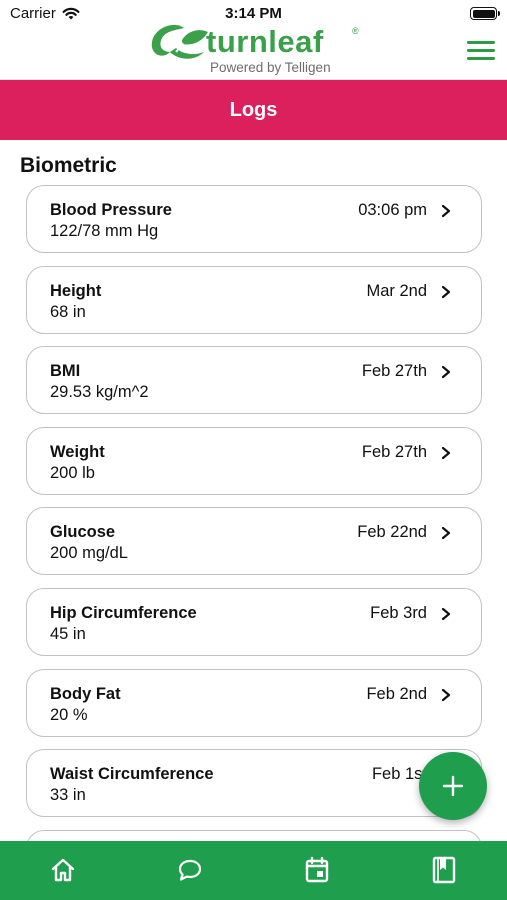 The height and width of the screenshot is (900, 507). I want to click on chat-bubble-icon, so click(190, 870).